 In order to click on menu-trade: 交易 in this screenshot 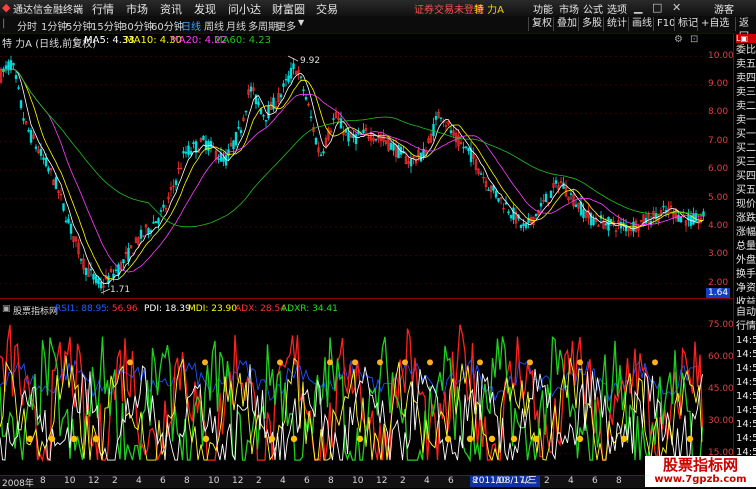, I will do `click(327, 9)`.